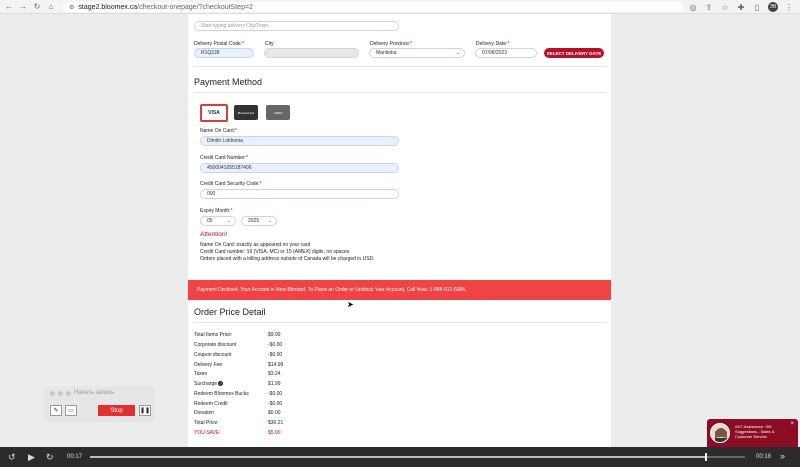  Describe the element at coordinates (773, 7) in the screenshot. I see `profile-avatar: ЭВ` at that location.